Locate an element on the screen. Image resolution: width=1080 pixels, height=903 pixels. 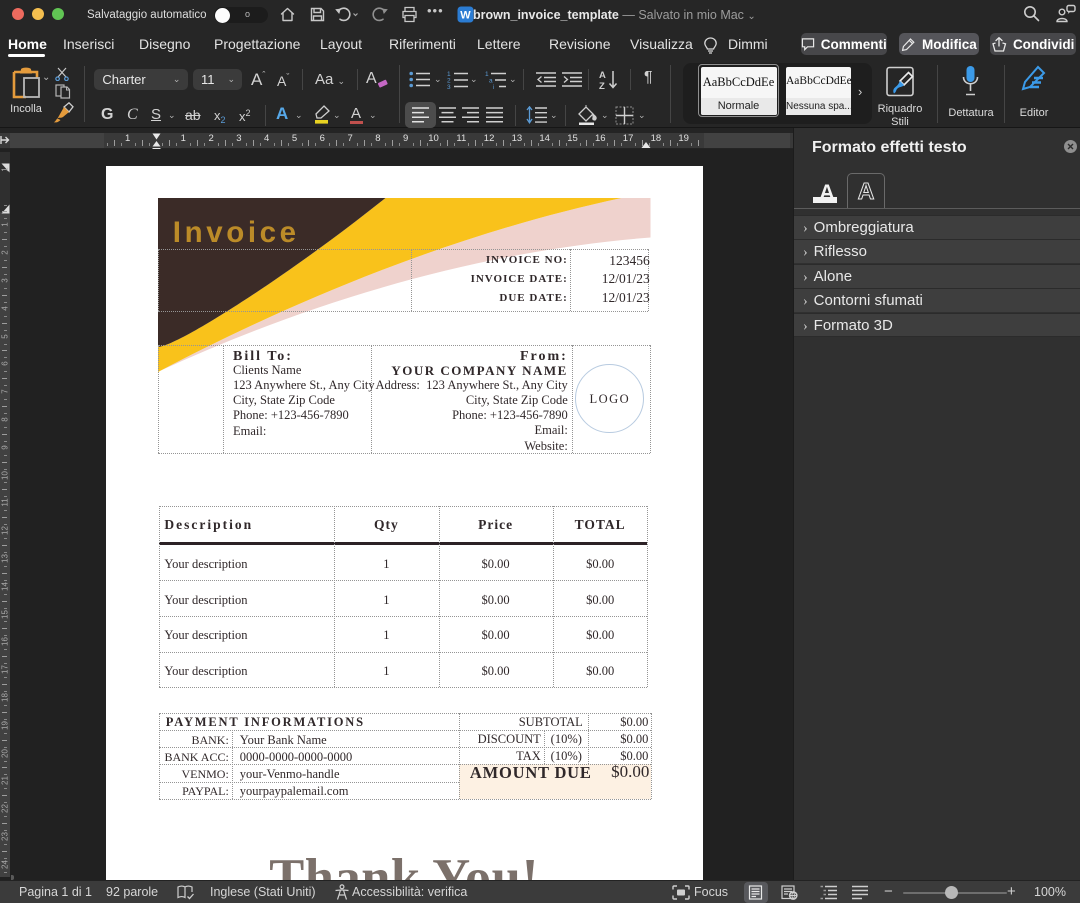
svg-text: W is located at coordinates (465, 16).